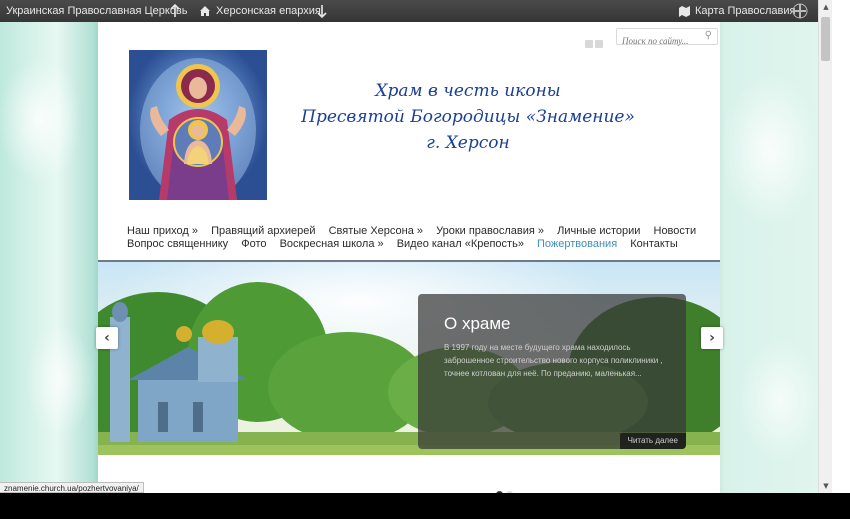 This screenshot has height=519, width=850. I want to click on slider-pagination, so click(506, 488).